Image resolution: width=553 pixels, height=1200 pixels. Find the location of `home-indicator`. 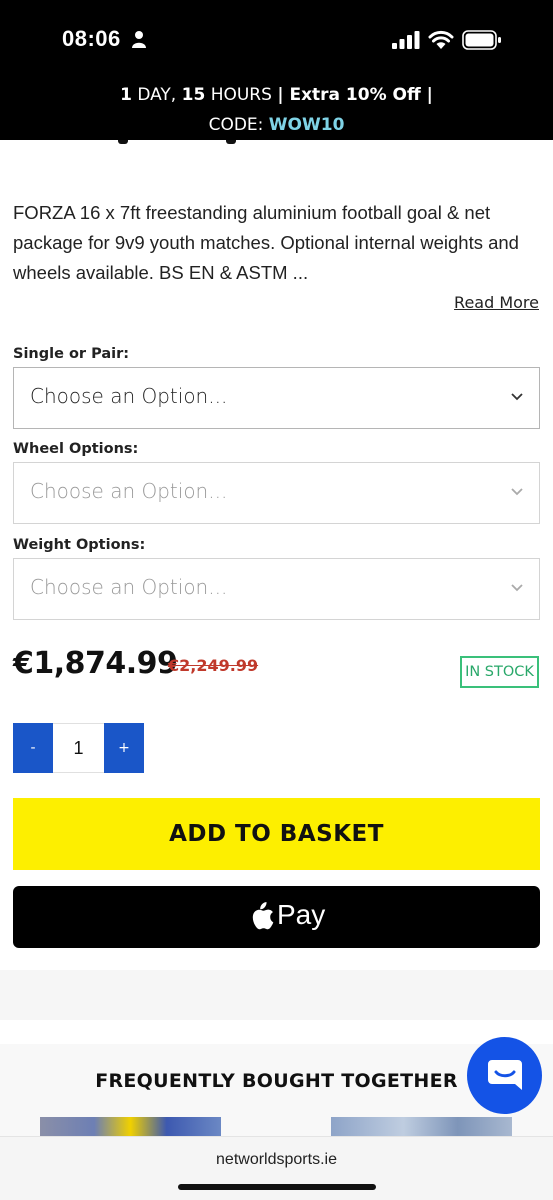

home-indicator is located at coordinates (277, 1187).